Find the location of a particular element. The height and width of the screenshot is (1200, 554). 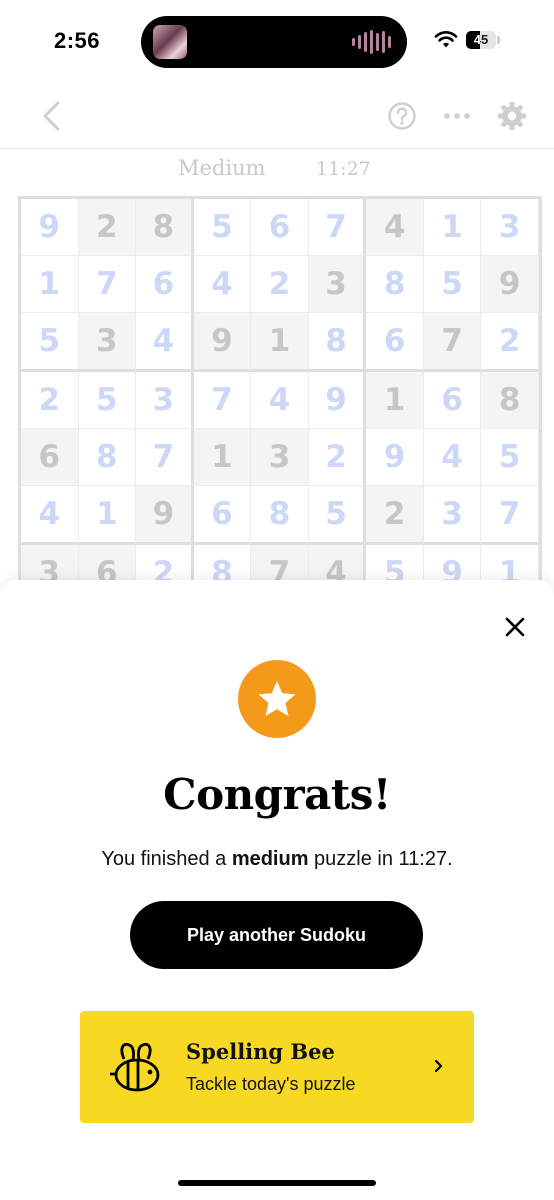

play-another-button: Play another Sudoku is located at coordinates (276, 935).